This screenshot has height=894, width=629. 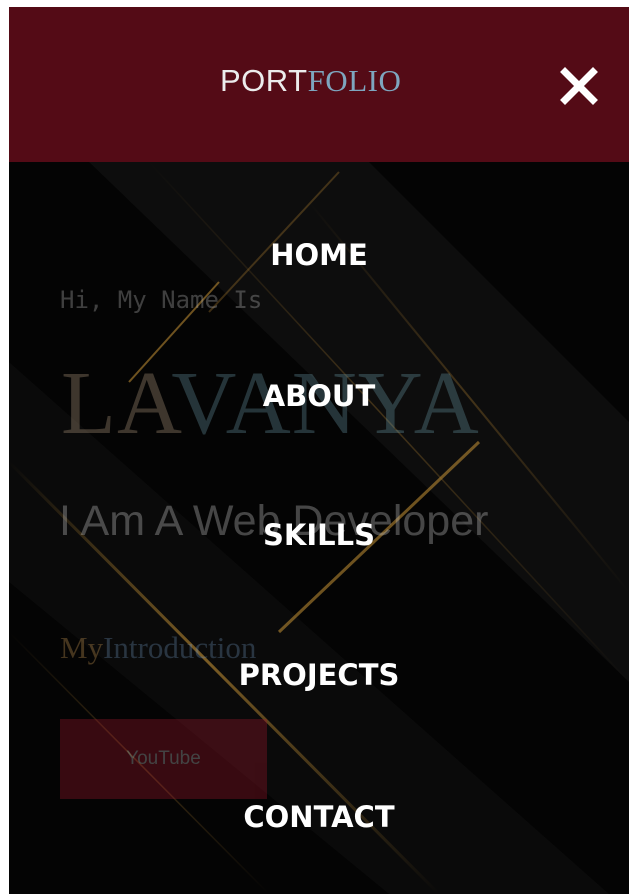 I want to click on logo: PORTFOLIO, so click(x=310, y=81).